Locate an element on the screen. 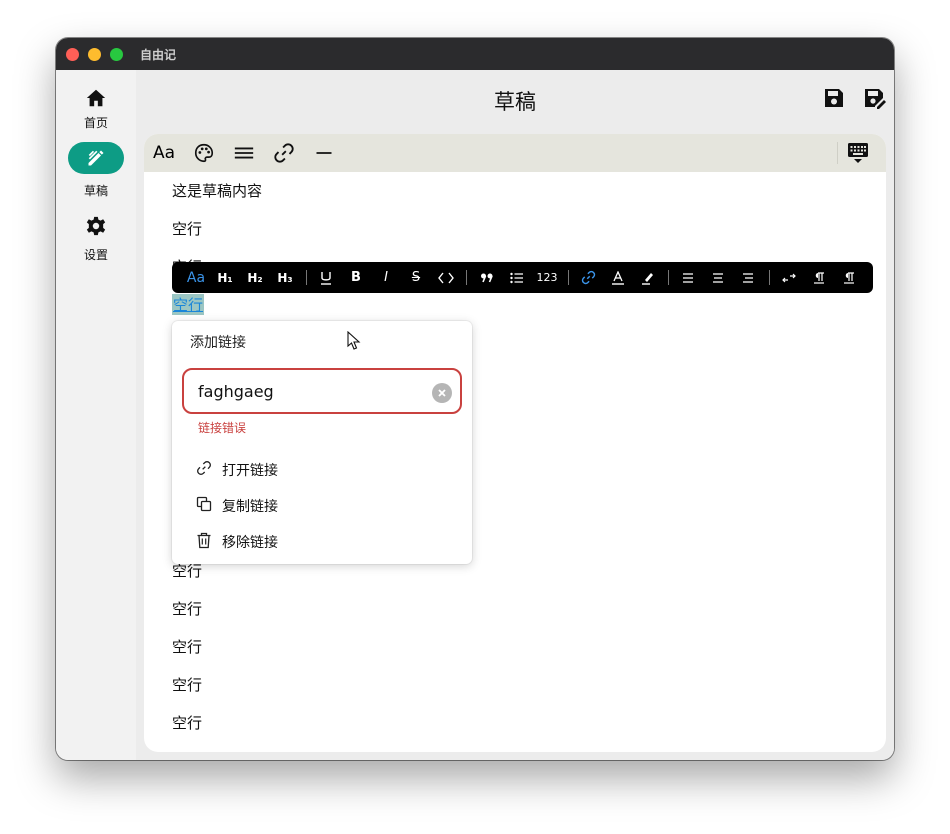  code-icon is located at coordinates (446, 277).